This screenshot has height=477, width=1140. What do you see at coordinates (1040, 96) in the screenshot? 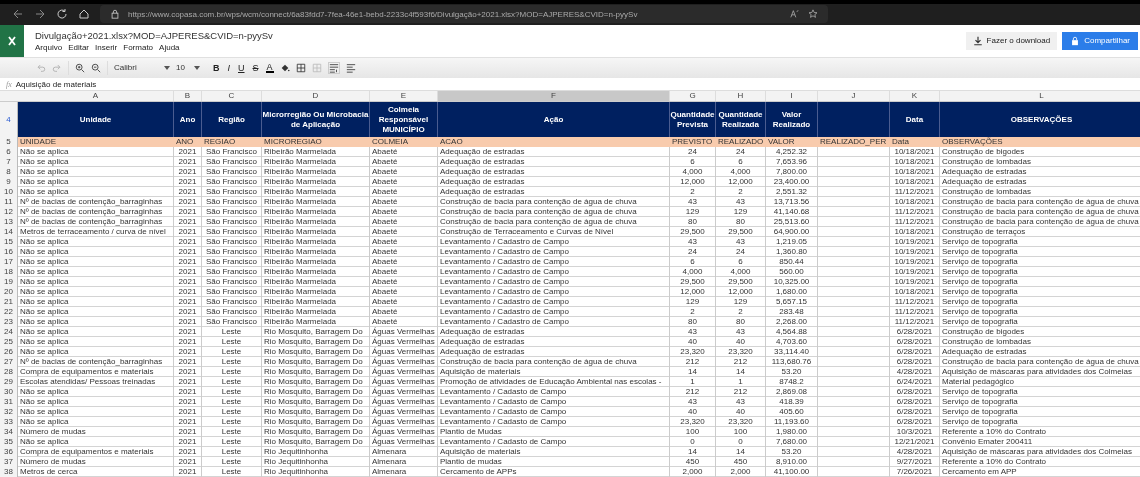
I see `column-letter: L` at bounding box center [1040, 96].